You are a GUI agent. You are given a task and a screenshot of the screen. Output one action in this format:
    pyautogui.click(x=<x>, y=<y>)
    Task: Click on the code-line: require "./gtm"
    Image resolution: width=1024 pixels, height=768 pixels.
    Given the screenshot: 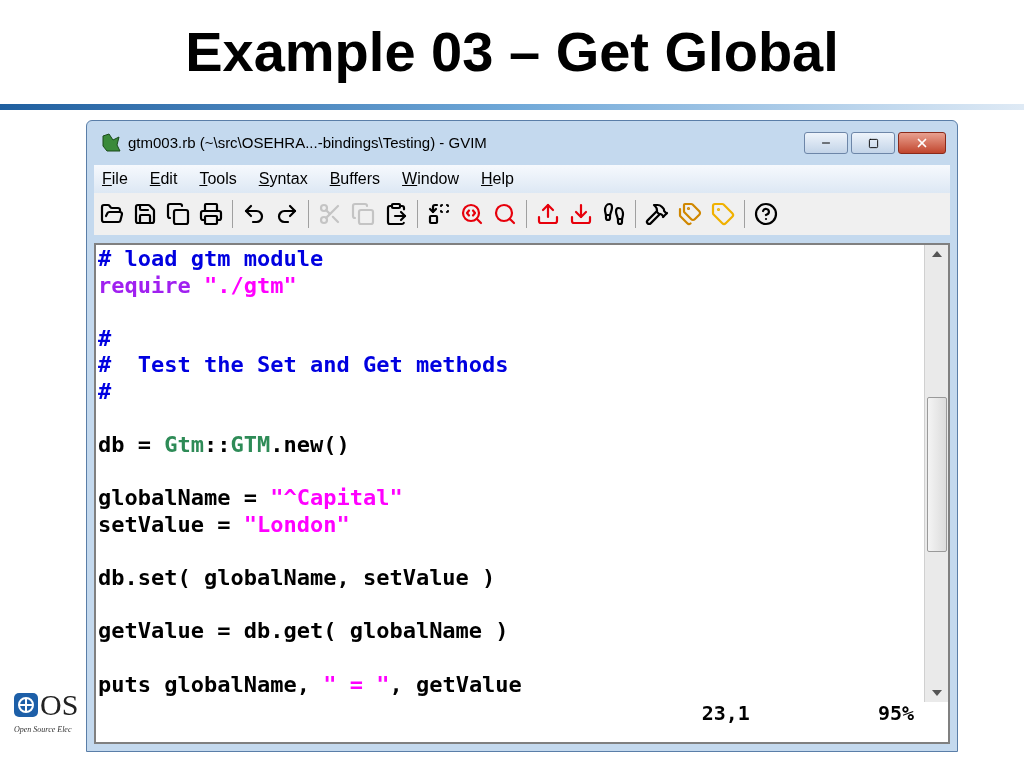 What is the action you would take?
    pyautogui.click(x=197, y=285)
    